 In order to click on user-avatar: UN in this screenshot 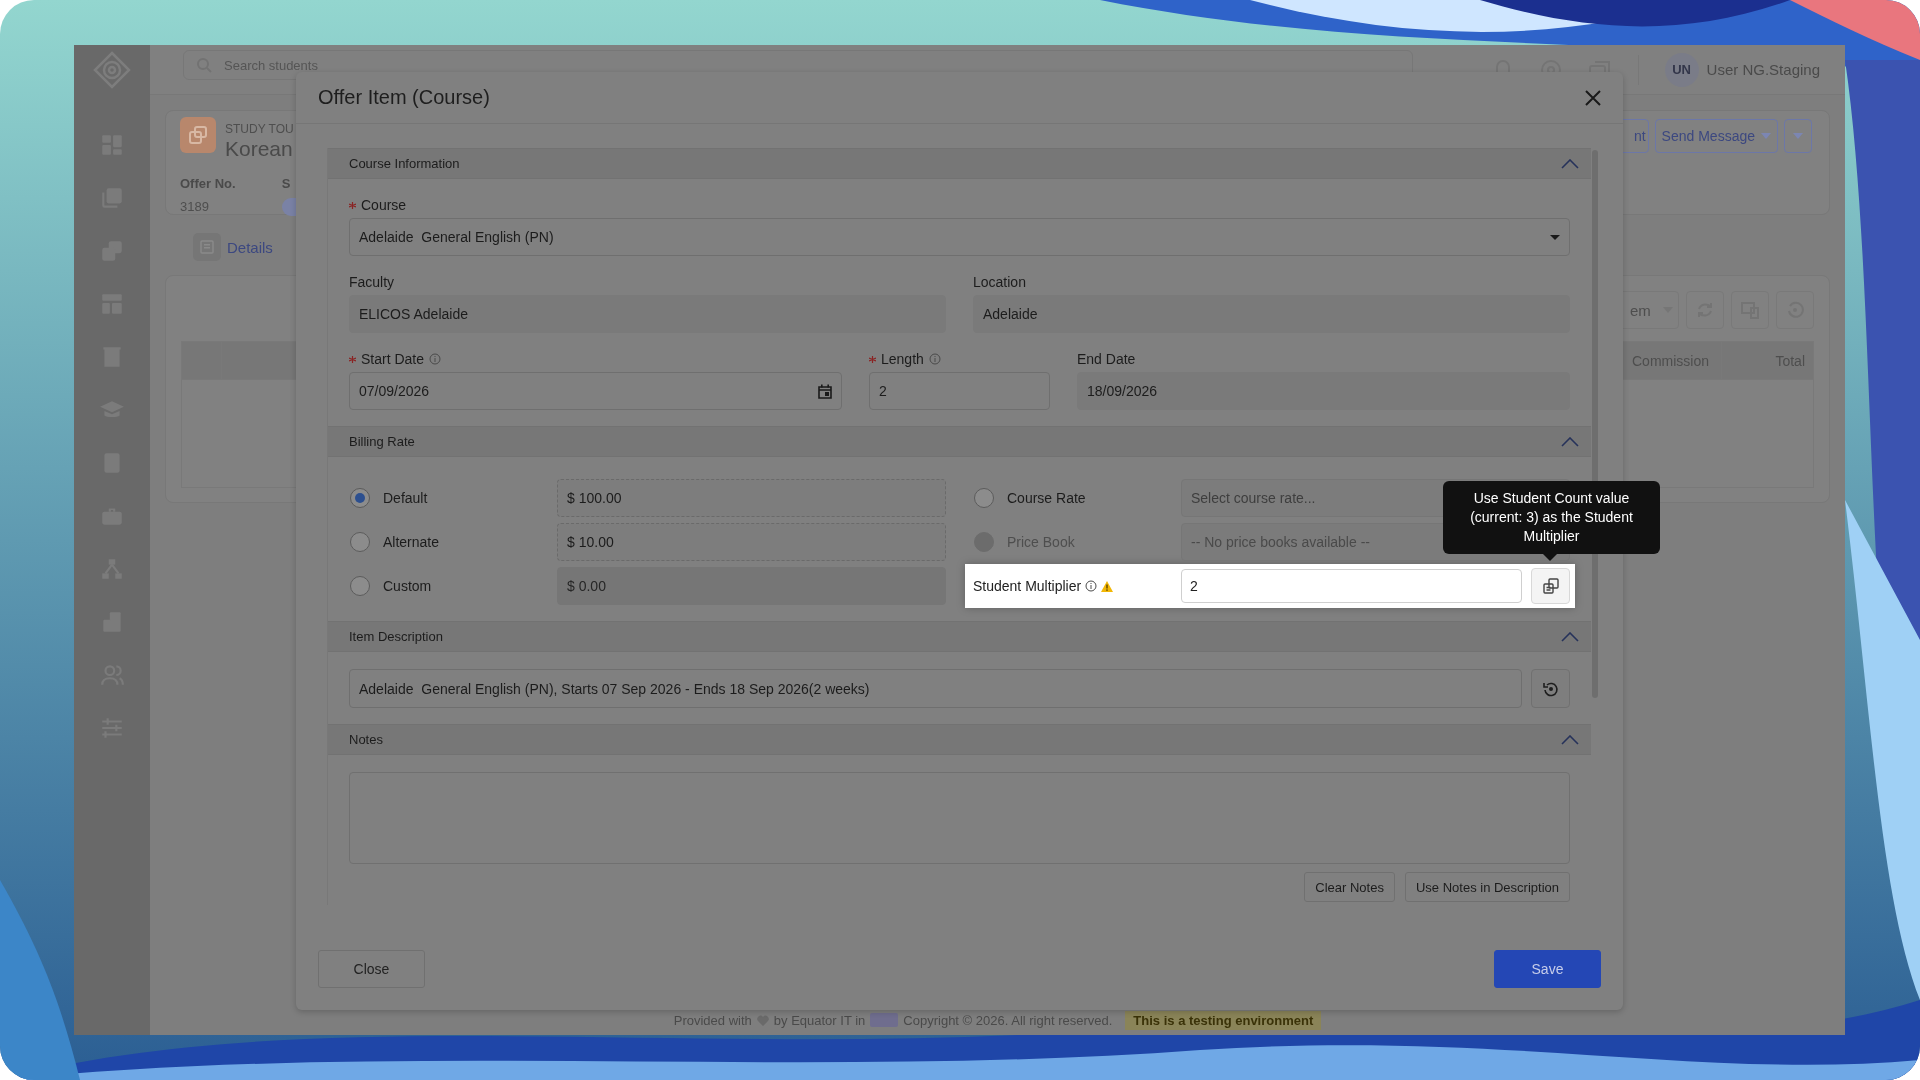, I will do `click(1681, 69)`.